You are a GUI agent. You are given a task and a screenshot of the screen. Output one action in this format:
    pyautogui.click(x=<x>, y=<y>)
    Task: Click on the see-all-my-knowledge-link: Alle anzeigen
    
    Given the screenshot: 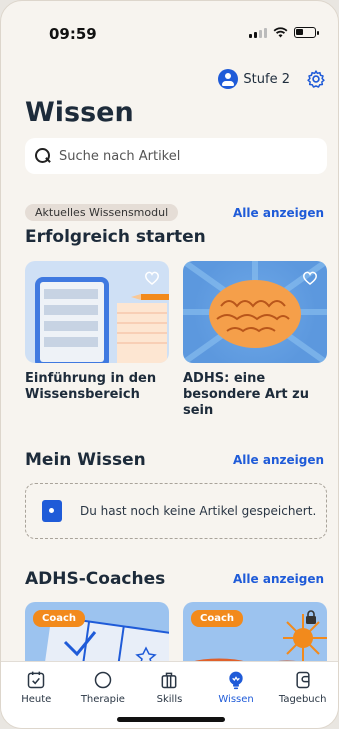 What is the action you would take?
    pyautogui.click(x=278, y=460)
    